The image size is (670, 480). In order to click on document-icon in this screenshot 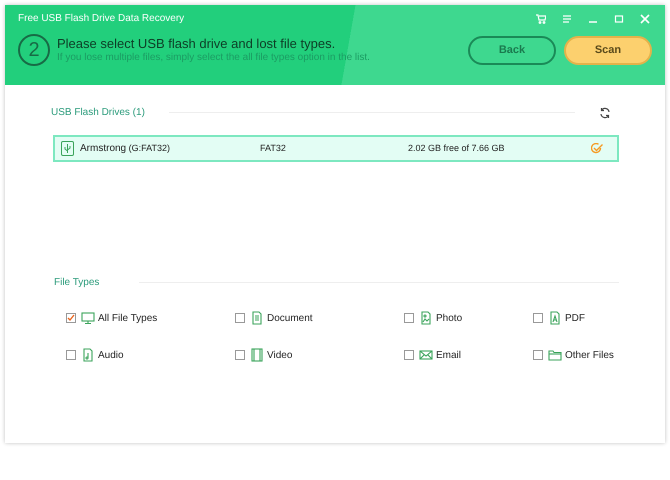, I will do `click(257, 318)`.